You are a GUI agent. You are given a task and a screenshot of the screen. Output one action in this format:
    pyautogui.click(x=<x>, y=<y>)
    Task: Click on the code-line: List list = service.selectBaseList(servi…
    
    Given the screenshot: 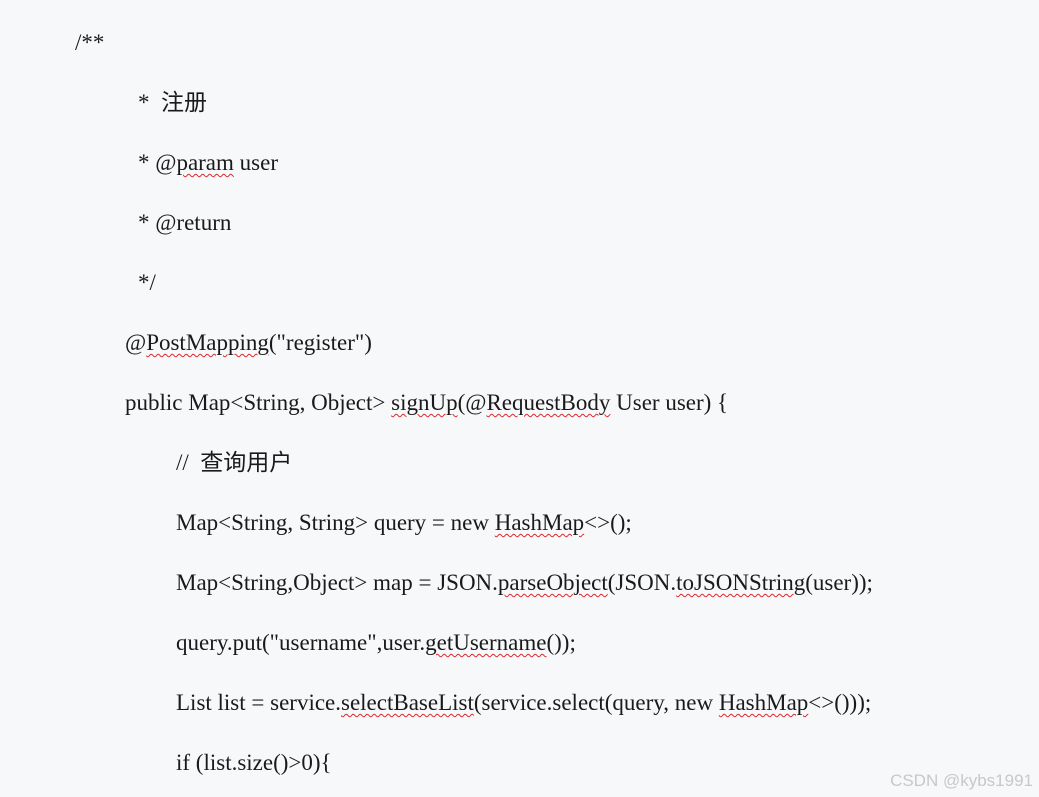 What is the action you would take?
    pyautogui.click(x=523, y=703)
    